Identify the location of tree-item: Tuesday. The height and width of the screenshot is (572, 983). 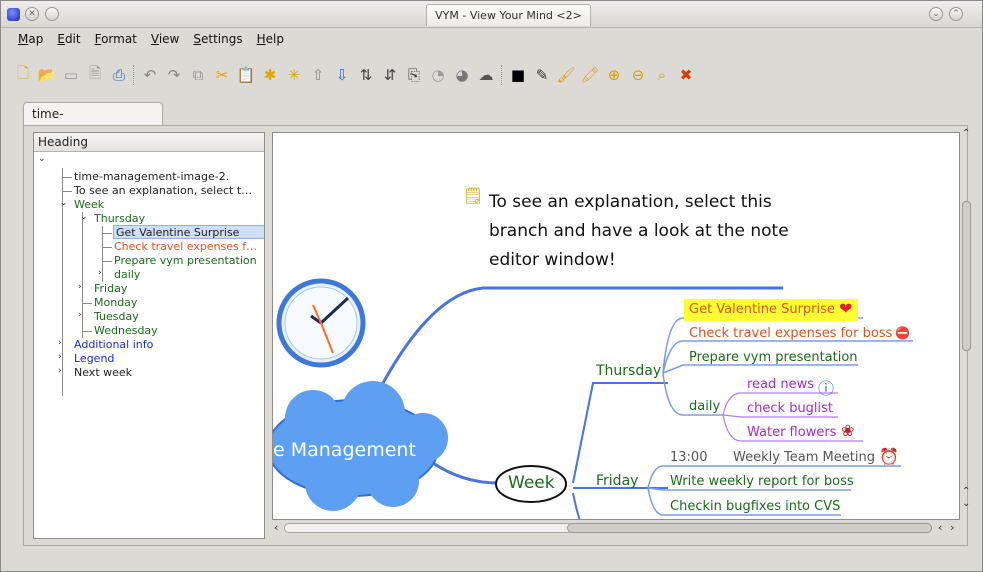
(116, 317).